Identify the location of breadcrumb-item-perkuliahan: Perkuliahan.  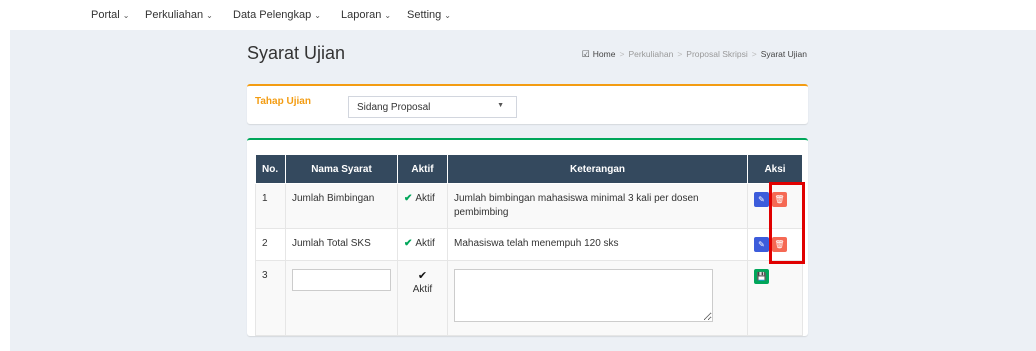
(650, 54).